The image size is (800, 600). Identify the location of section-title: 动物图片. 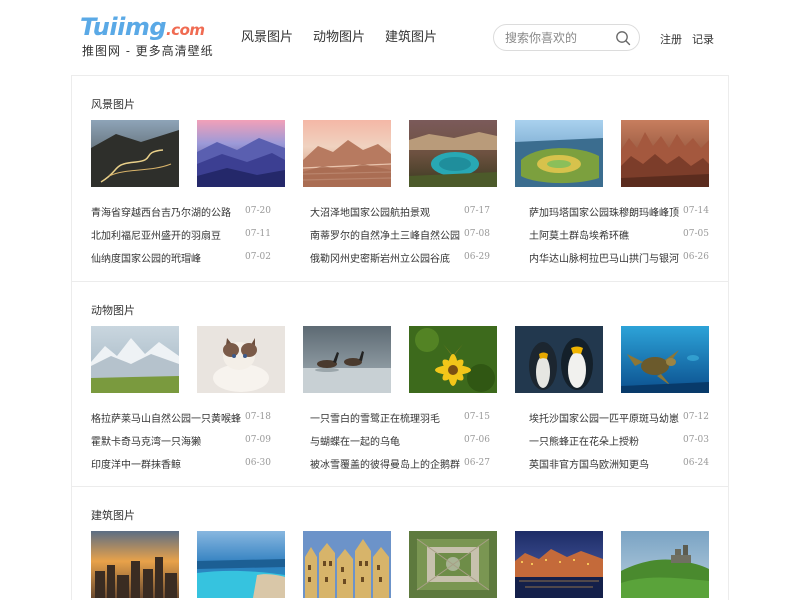
(113, 310).